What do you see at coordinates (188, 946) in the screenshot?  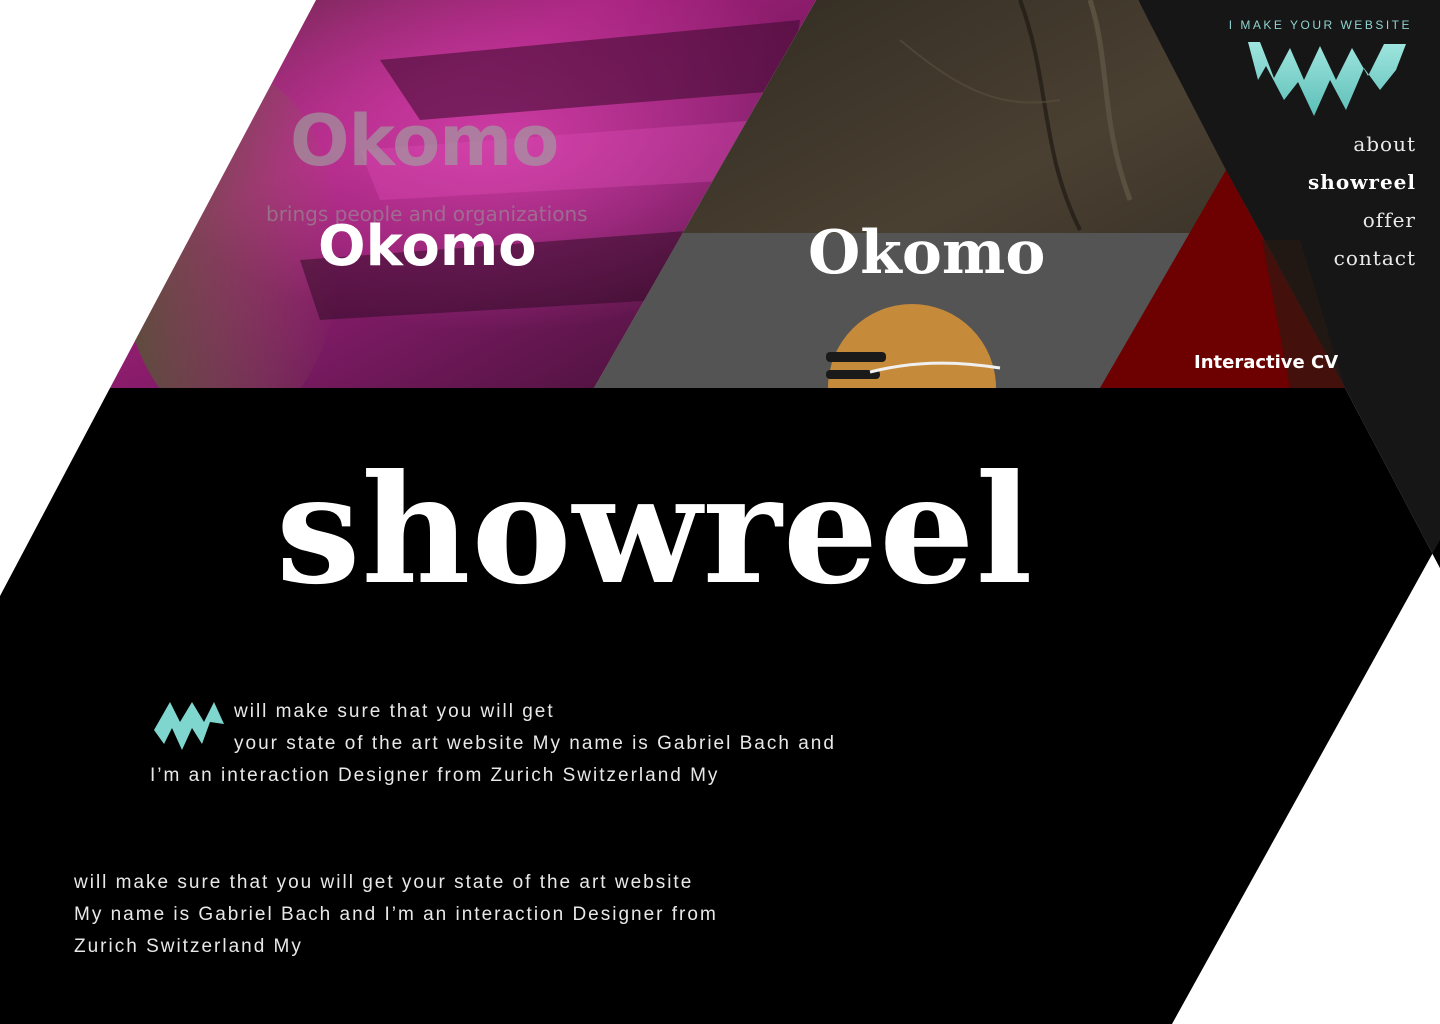 I see `body-line: Zurich Switzerland My` at bounding box center [188, 946].